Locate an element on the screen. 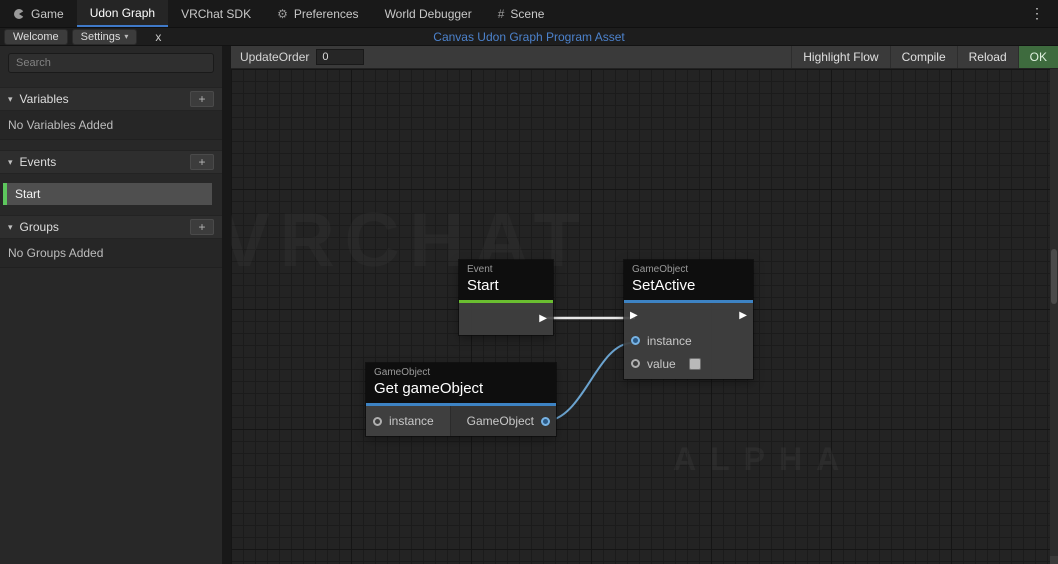  more-menu-icon: ⋮ is located at coordinates (1037, 13).